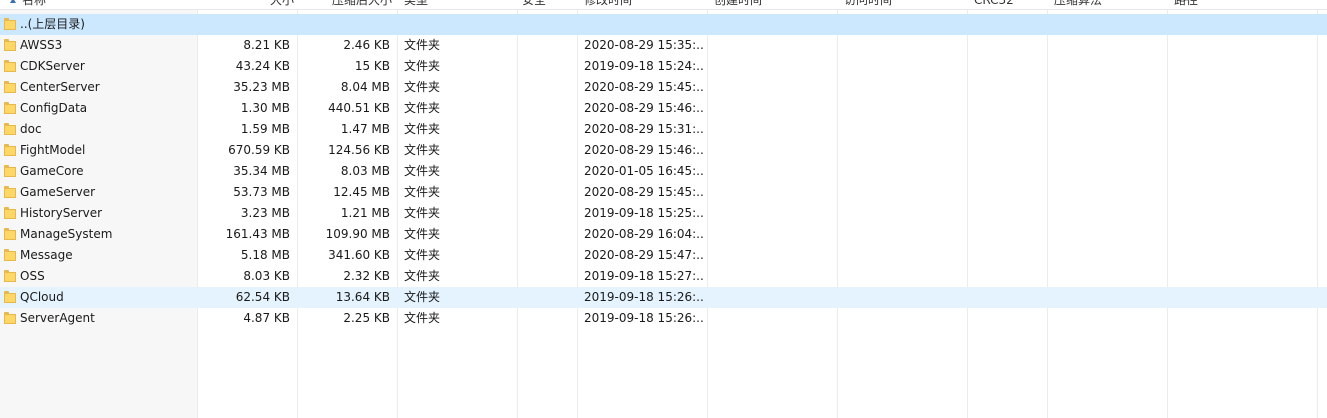 This screenshot has height=418, width=1327. I want to click on file-name: AWSS3, so click(41, 45).